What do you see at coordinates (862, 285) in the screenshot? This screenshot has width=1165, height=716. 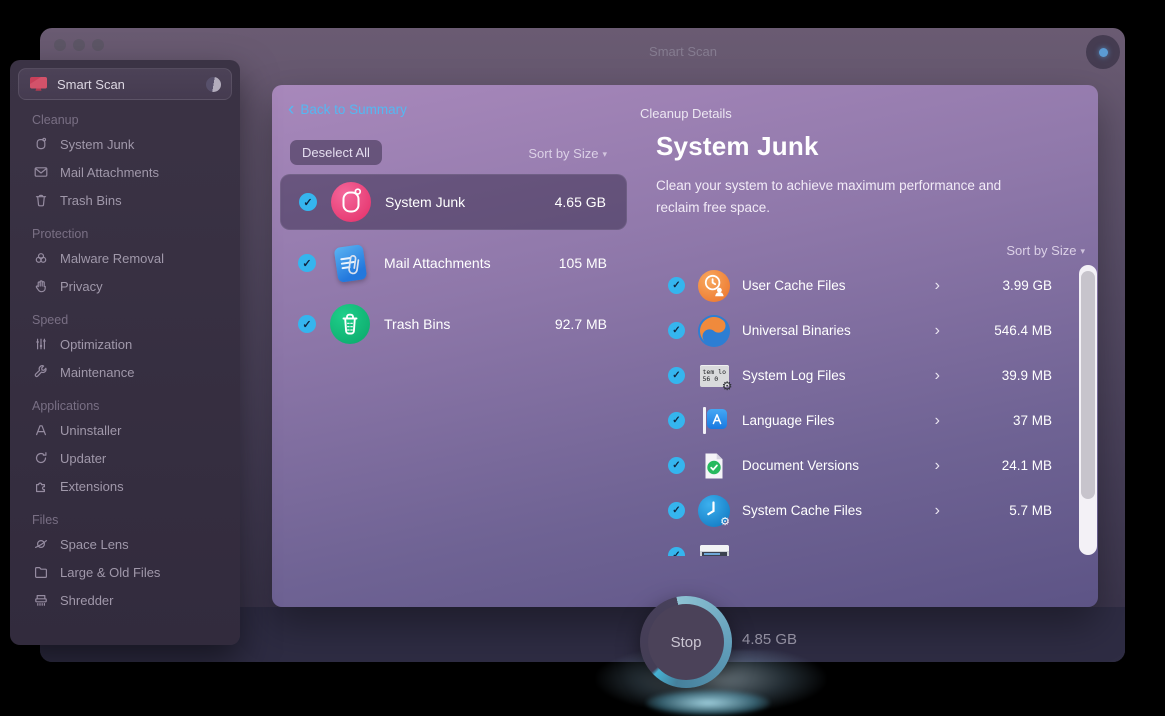 I see `detail-row-user-cache-files: ✓ User Cache Files › 3.99 GB` at bounding box center [862, 285].